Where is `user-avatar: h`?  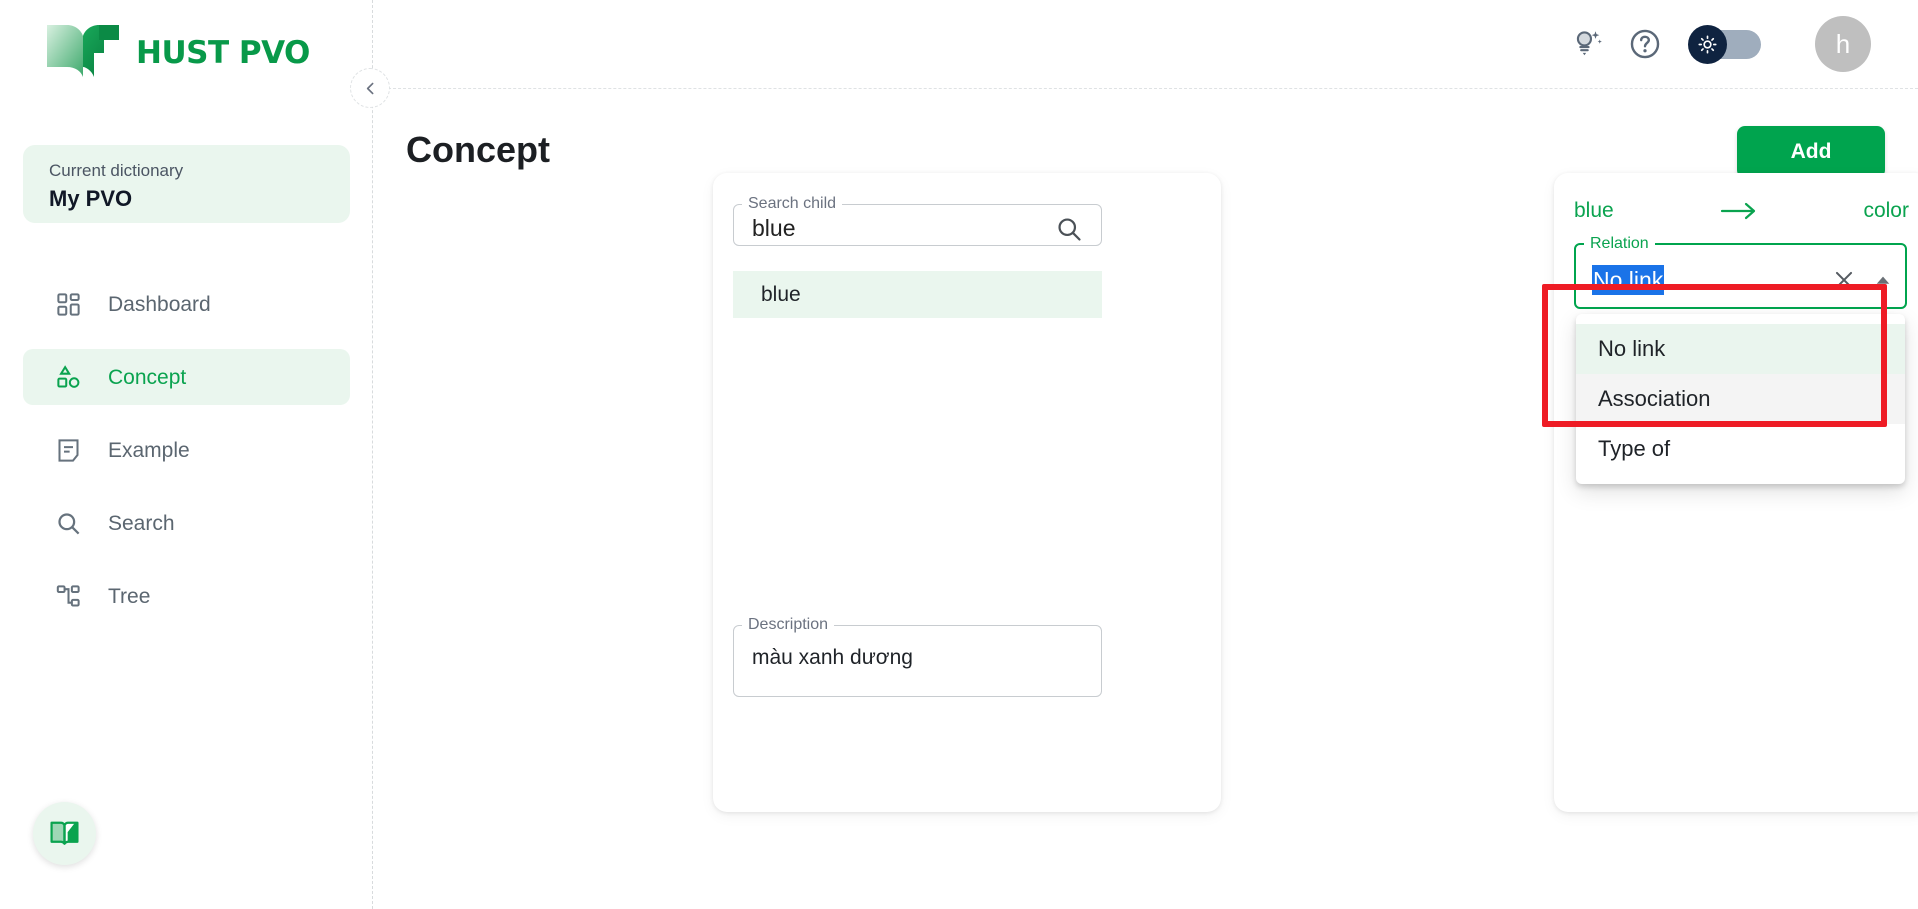
user-avatar: h is located at coordinates (1843, 44).